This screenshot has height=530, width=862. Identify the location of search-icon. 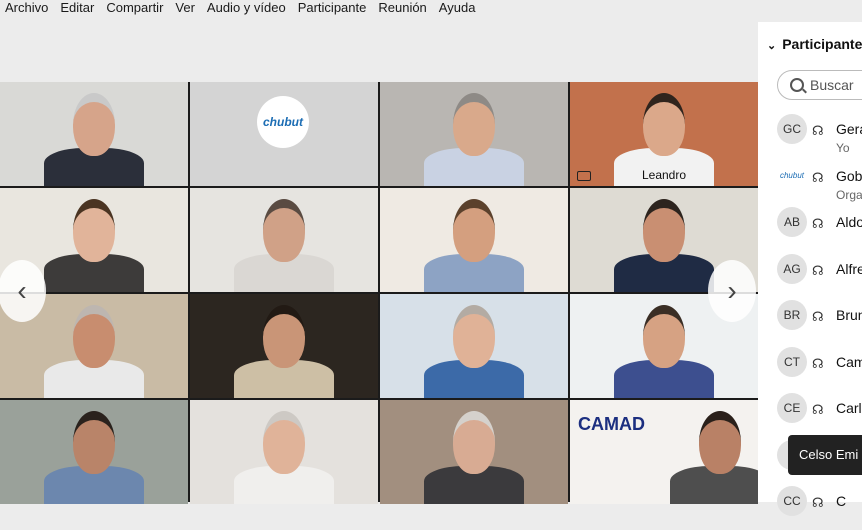
(797, 85).